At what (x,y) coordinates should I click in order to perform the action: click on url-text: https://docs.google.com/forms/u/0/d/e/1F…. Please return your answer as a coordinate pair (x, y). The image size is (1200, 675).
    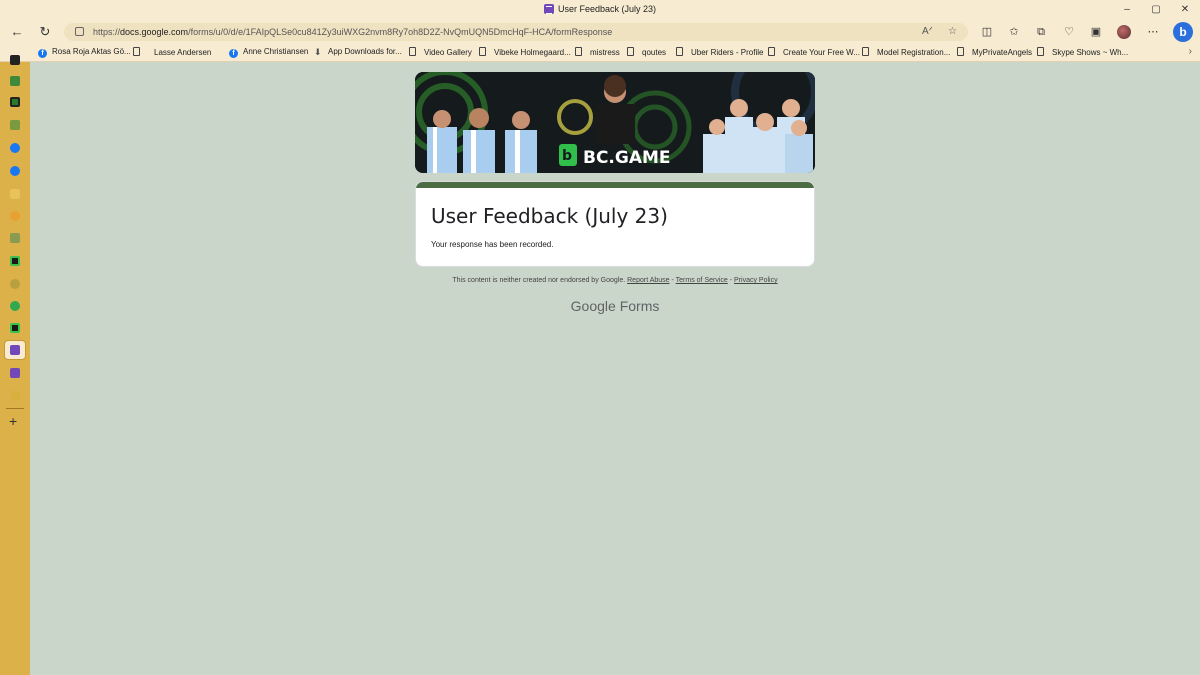
    Looking at the image, I should click on (352, 32).